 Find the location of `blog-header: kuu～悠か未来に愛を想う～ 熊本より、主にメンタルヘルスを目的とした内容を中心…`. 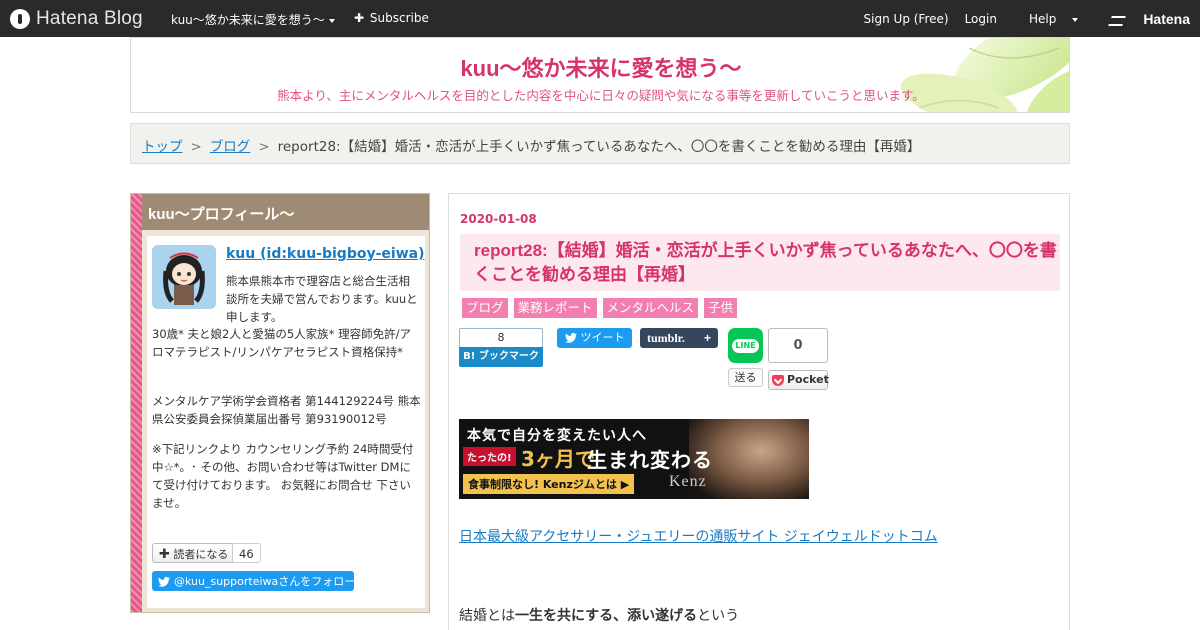

blog-header: kuu～悠か未来に愛を想う～ 熊本より、主にメンタルヘルスを目的とした内容を中心… is located at coordinates (600, 75).